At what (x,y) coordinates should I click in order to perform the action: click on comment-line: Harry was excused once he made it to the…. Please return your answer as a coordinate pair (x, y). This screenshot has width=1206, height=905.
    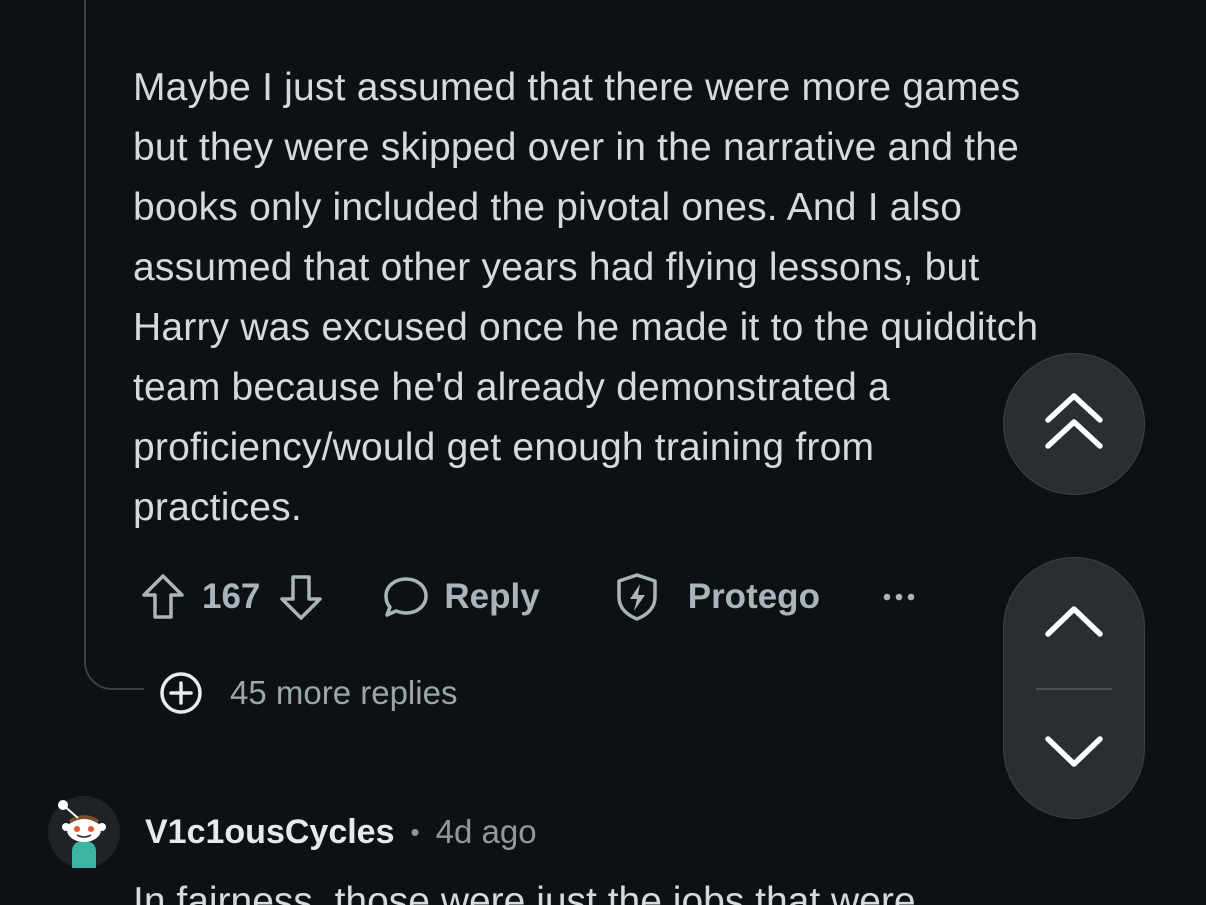
    Looking at the image, I should click on (586, 327).